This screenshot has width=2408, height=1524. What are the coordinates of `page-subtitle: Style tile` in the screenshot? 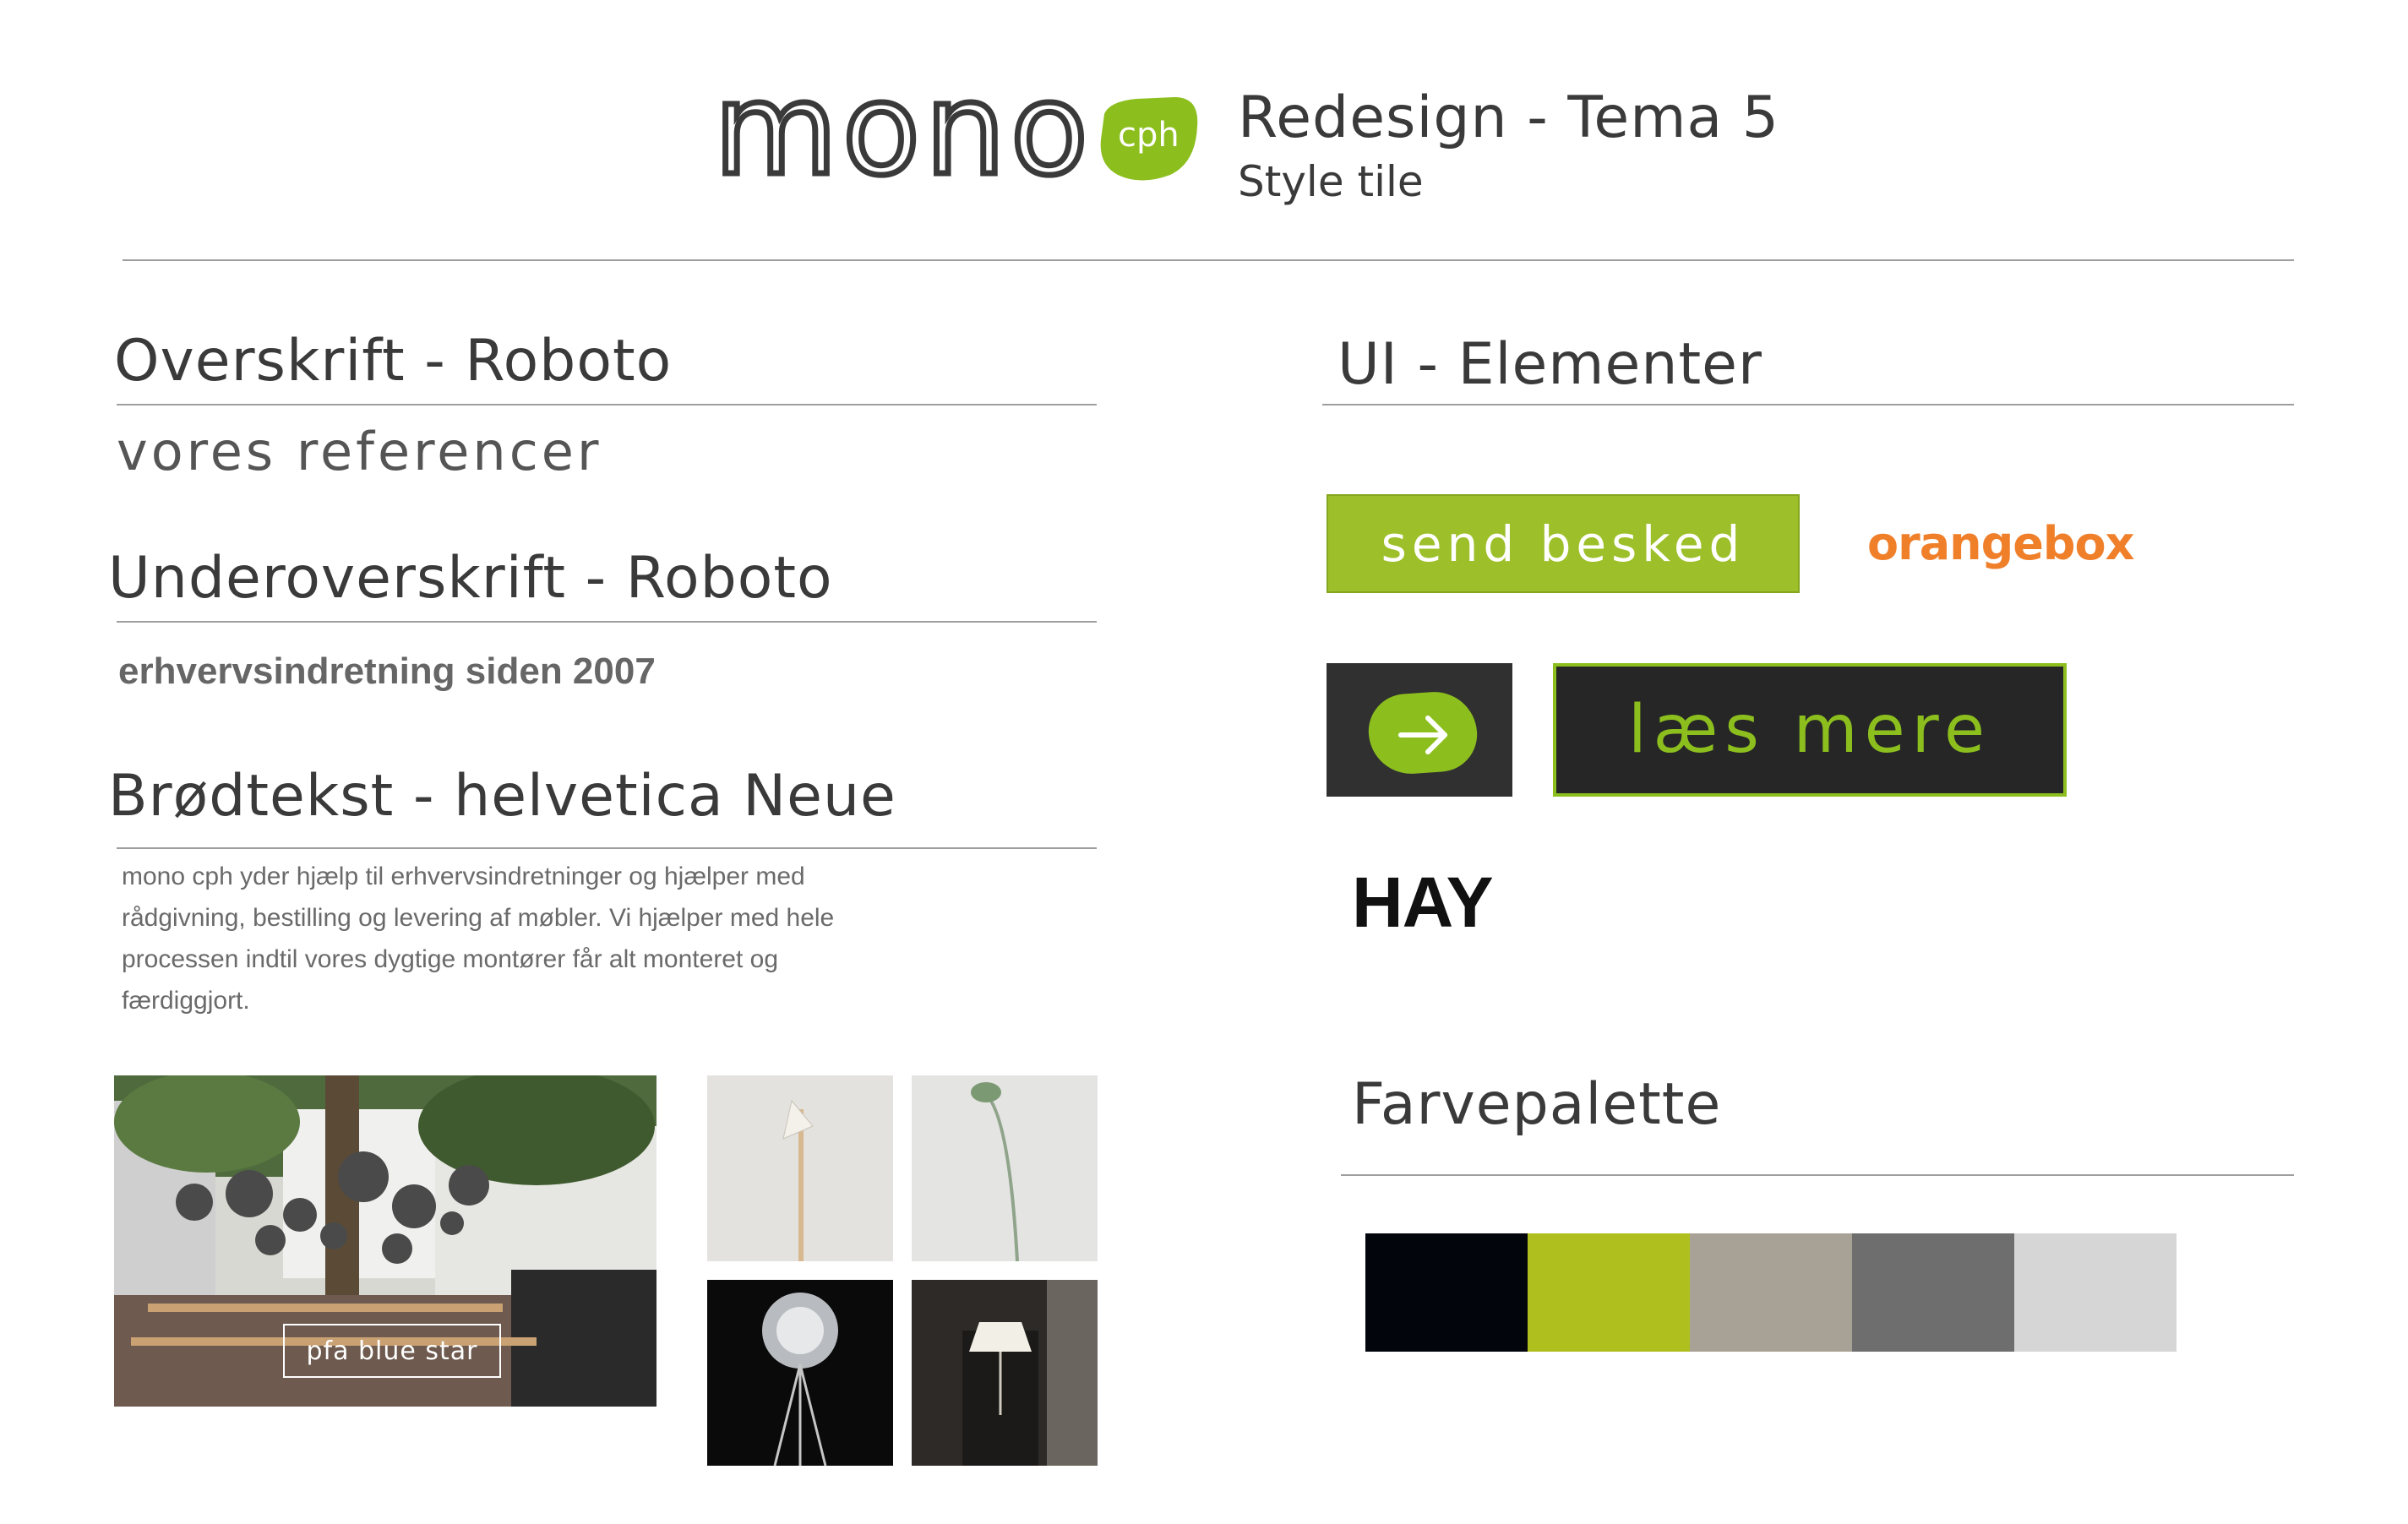 It's located at (1331, 182).